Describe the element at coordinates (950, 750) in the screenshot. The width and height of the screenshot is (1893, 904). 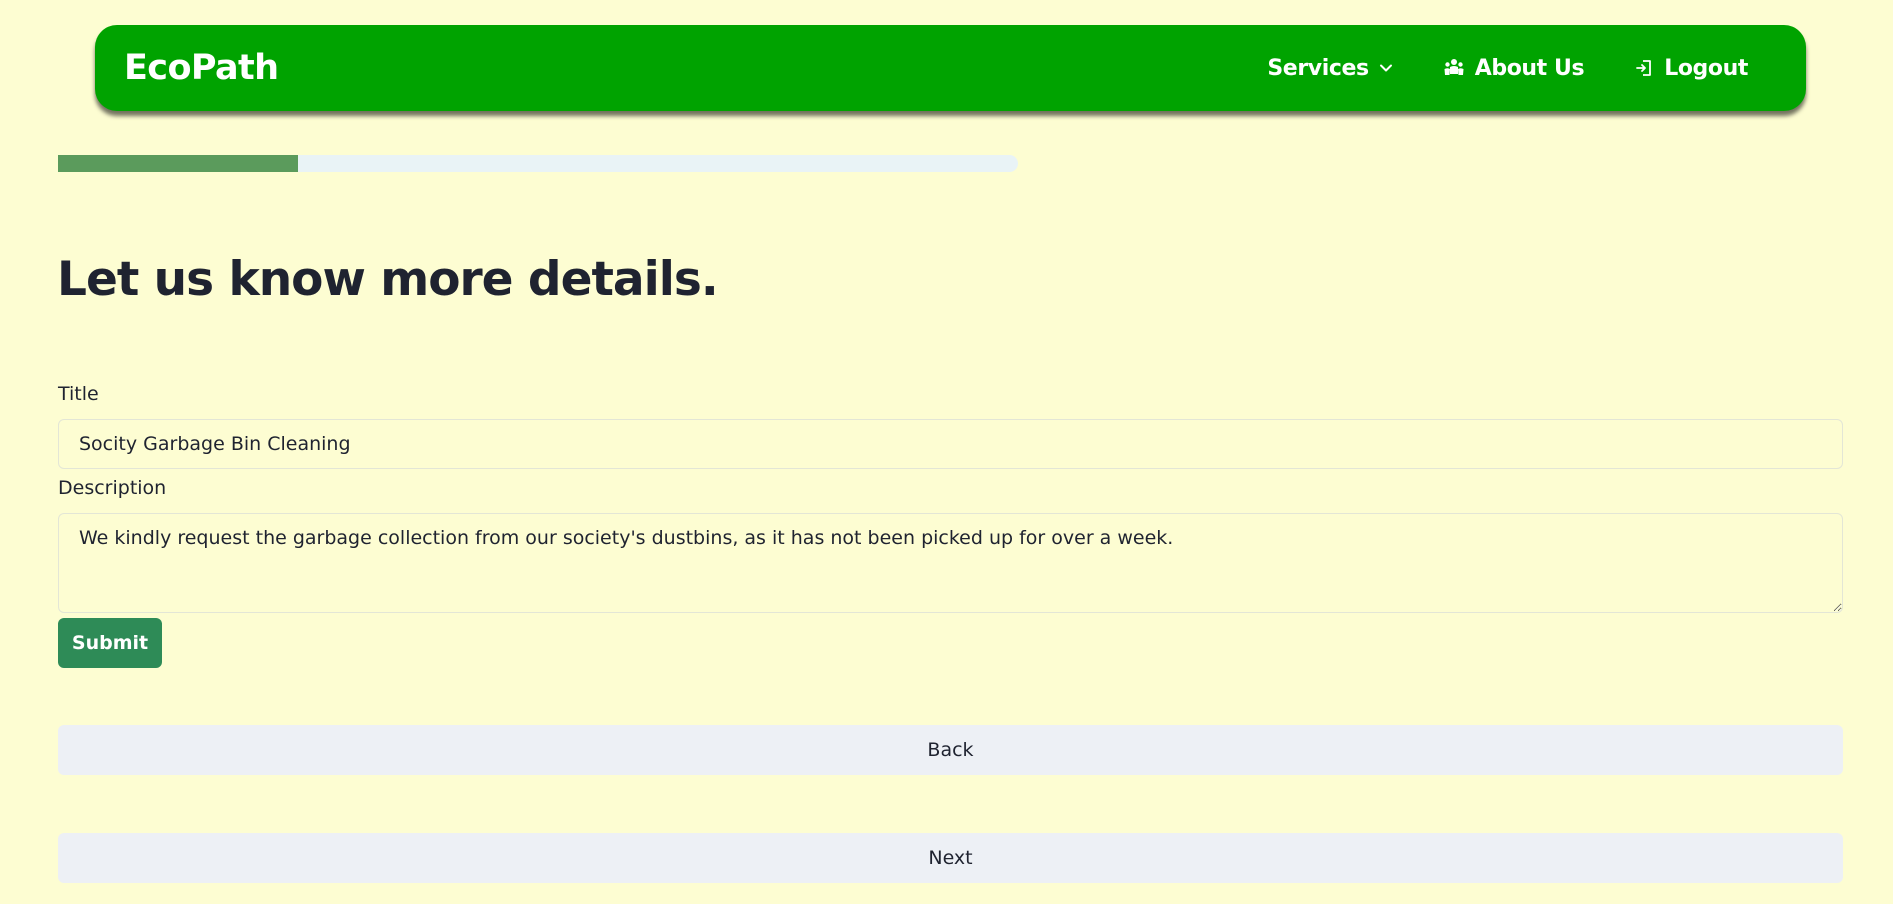
I see `back-button: Back` at that location.